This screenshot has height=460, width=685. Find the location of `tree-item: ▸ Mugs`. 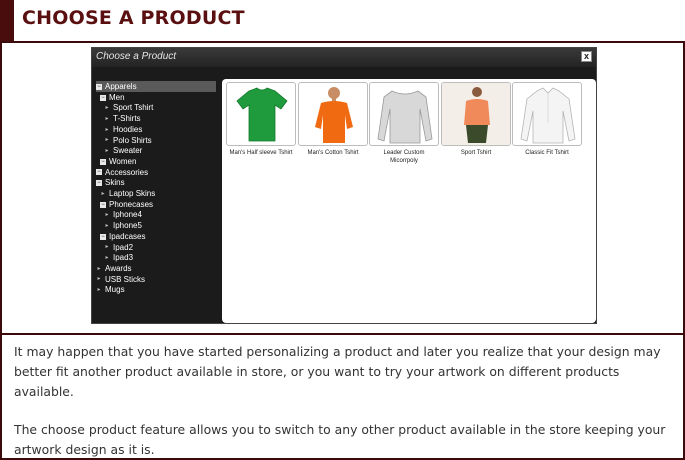

tree-item: ▸ Mugs is located at coordinates (110, 289).